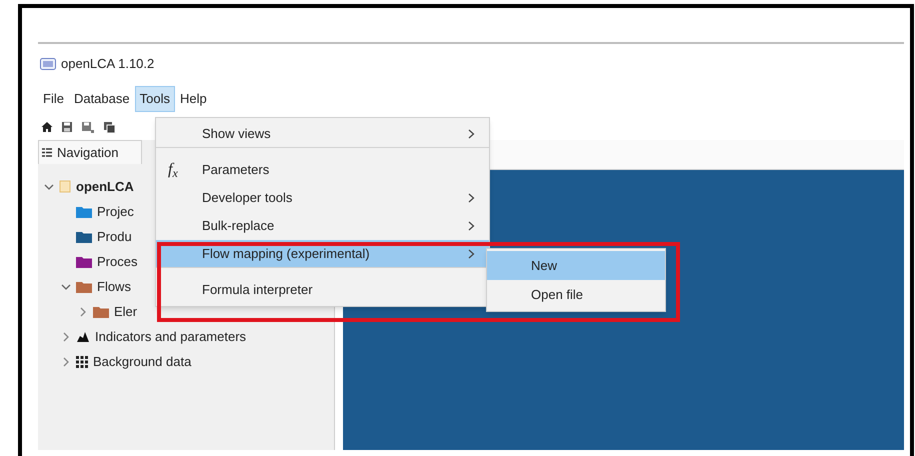  Describe the element at coordinates (83, 336) in the screenshot. I see `indicators-icon` at that location.